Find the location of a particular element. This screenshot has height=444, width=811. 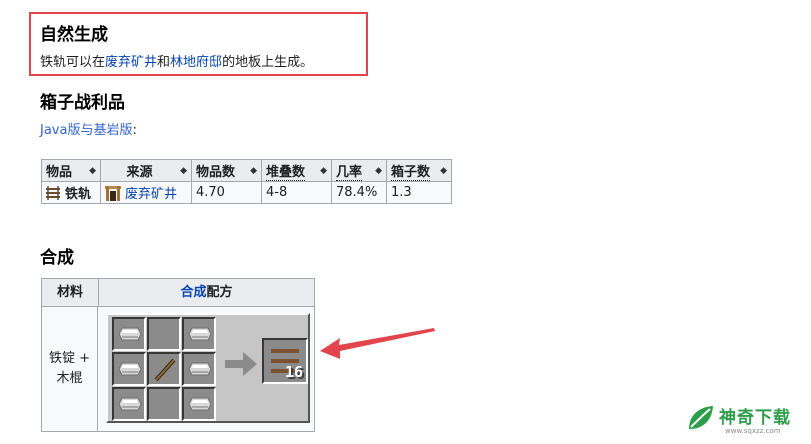

col-recipe: 合成配方 is located at coordinates (206, 292).